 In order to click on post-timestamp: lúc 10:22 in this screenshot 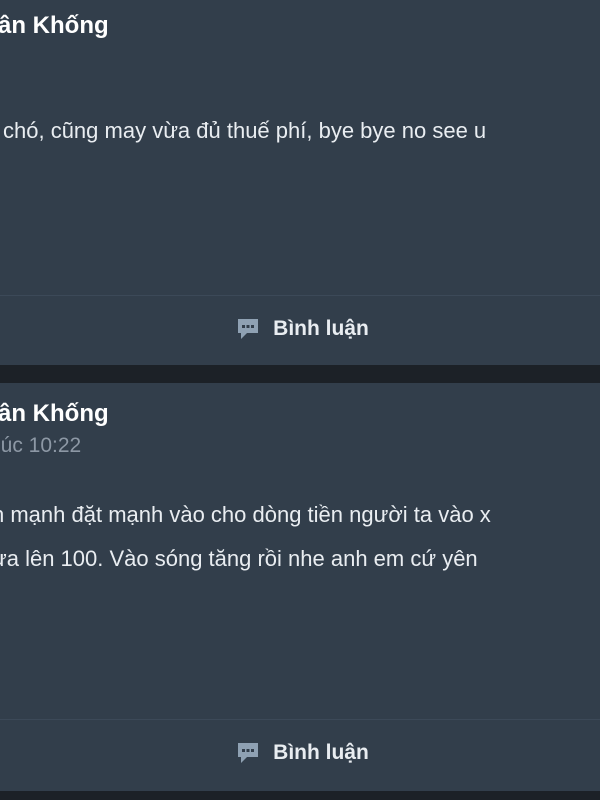, I will do `click(40, 446)`.